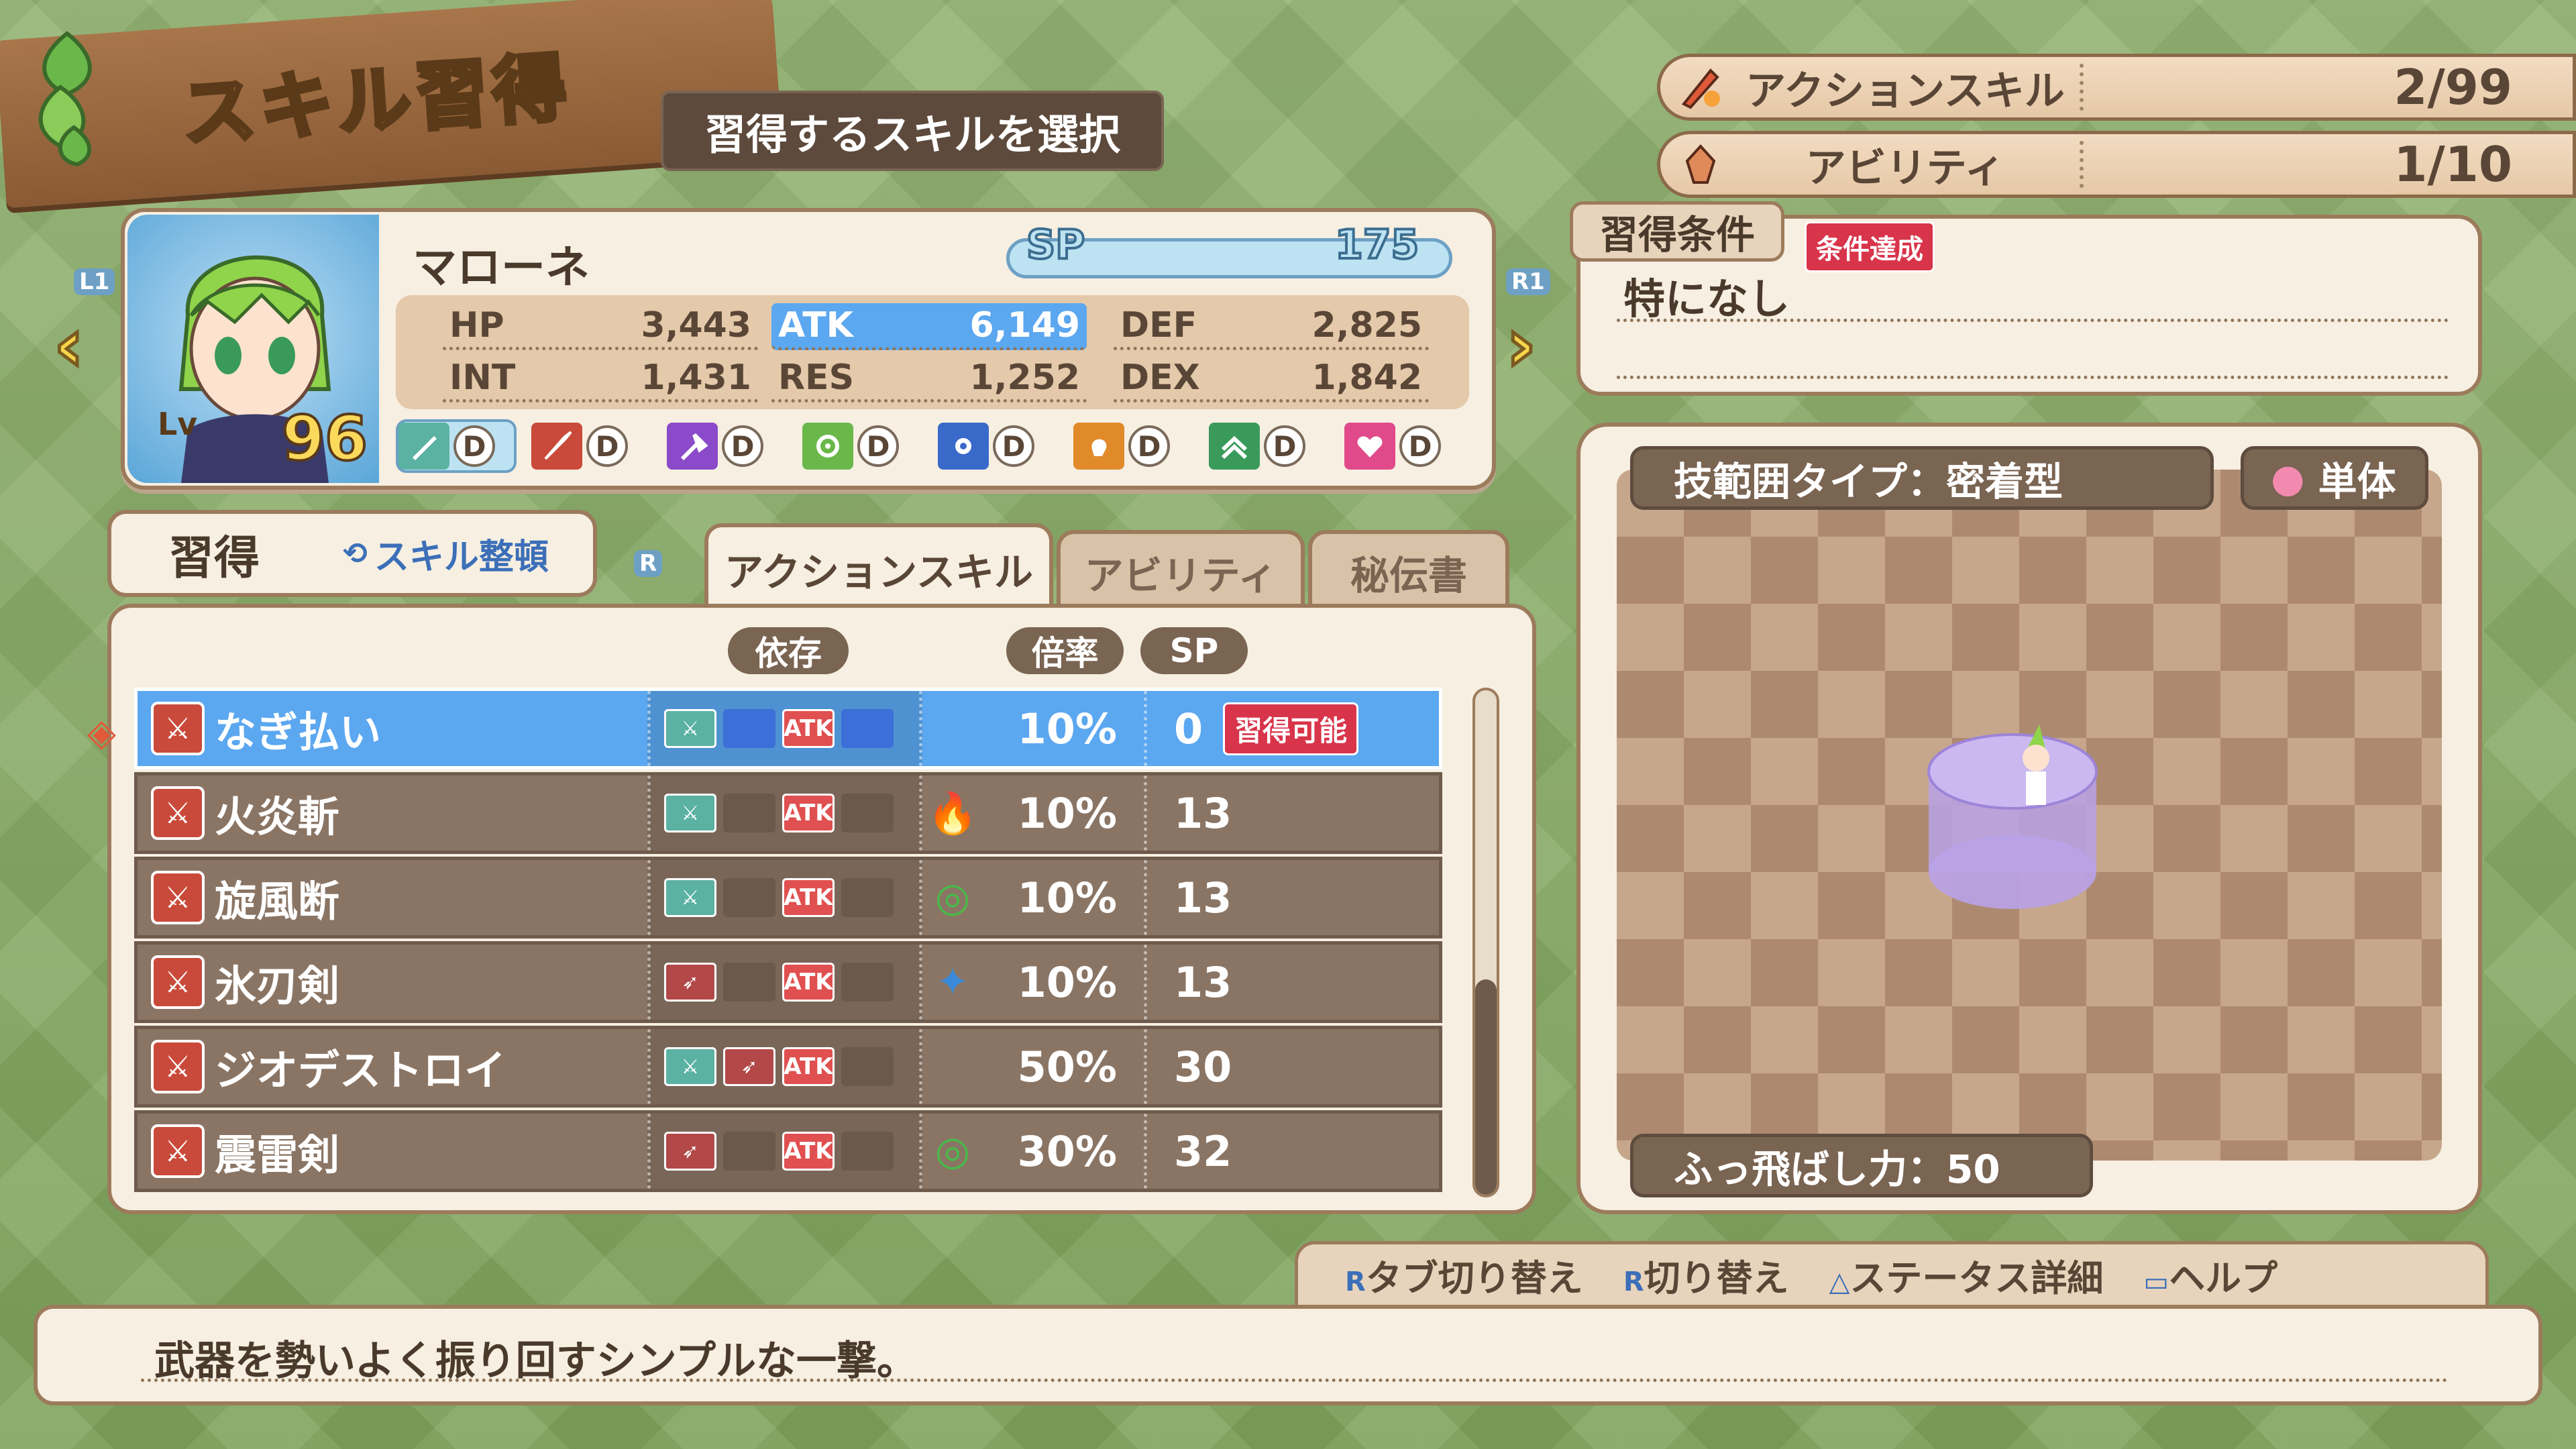  Describe the element at coordinates (277, 1154) in the screenshot. I see `skill-name: 震雷剣` at that location.